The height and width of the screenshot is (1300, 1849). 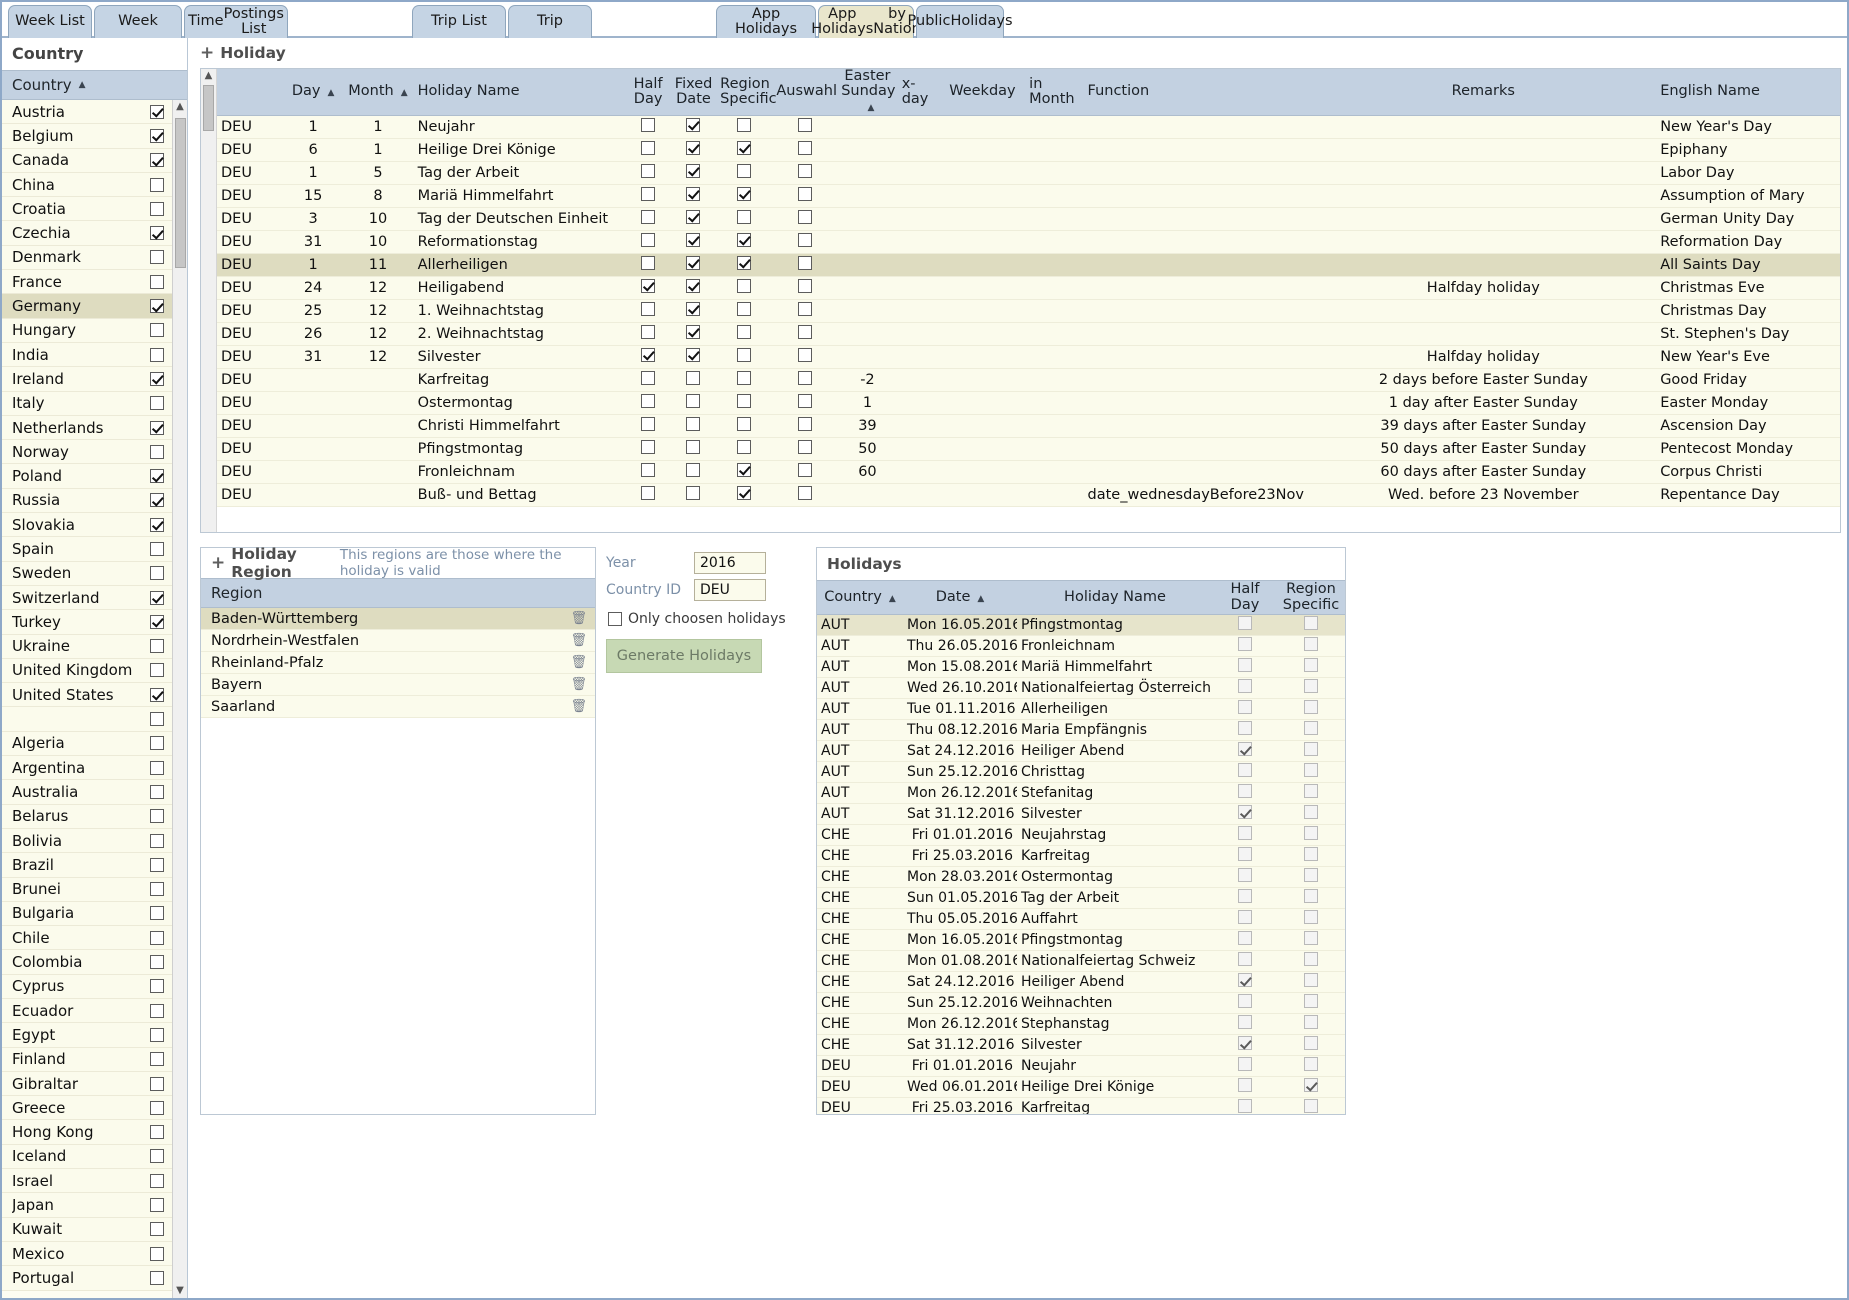 I want to click on region-row: Bayern 🗑, so click(x=398, y=685).